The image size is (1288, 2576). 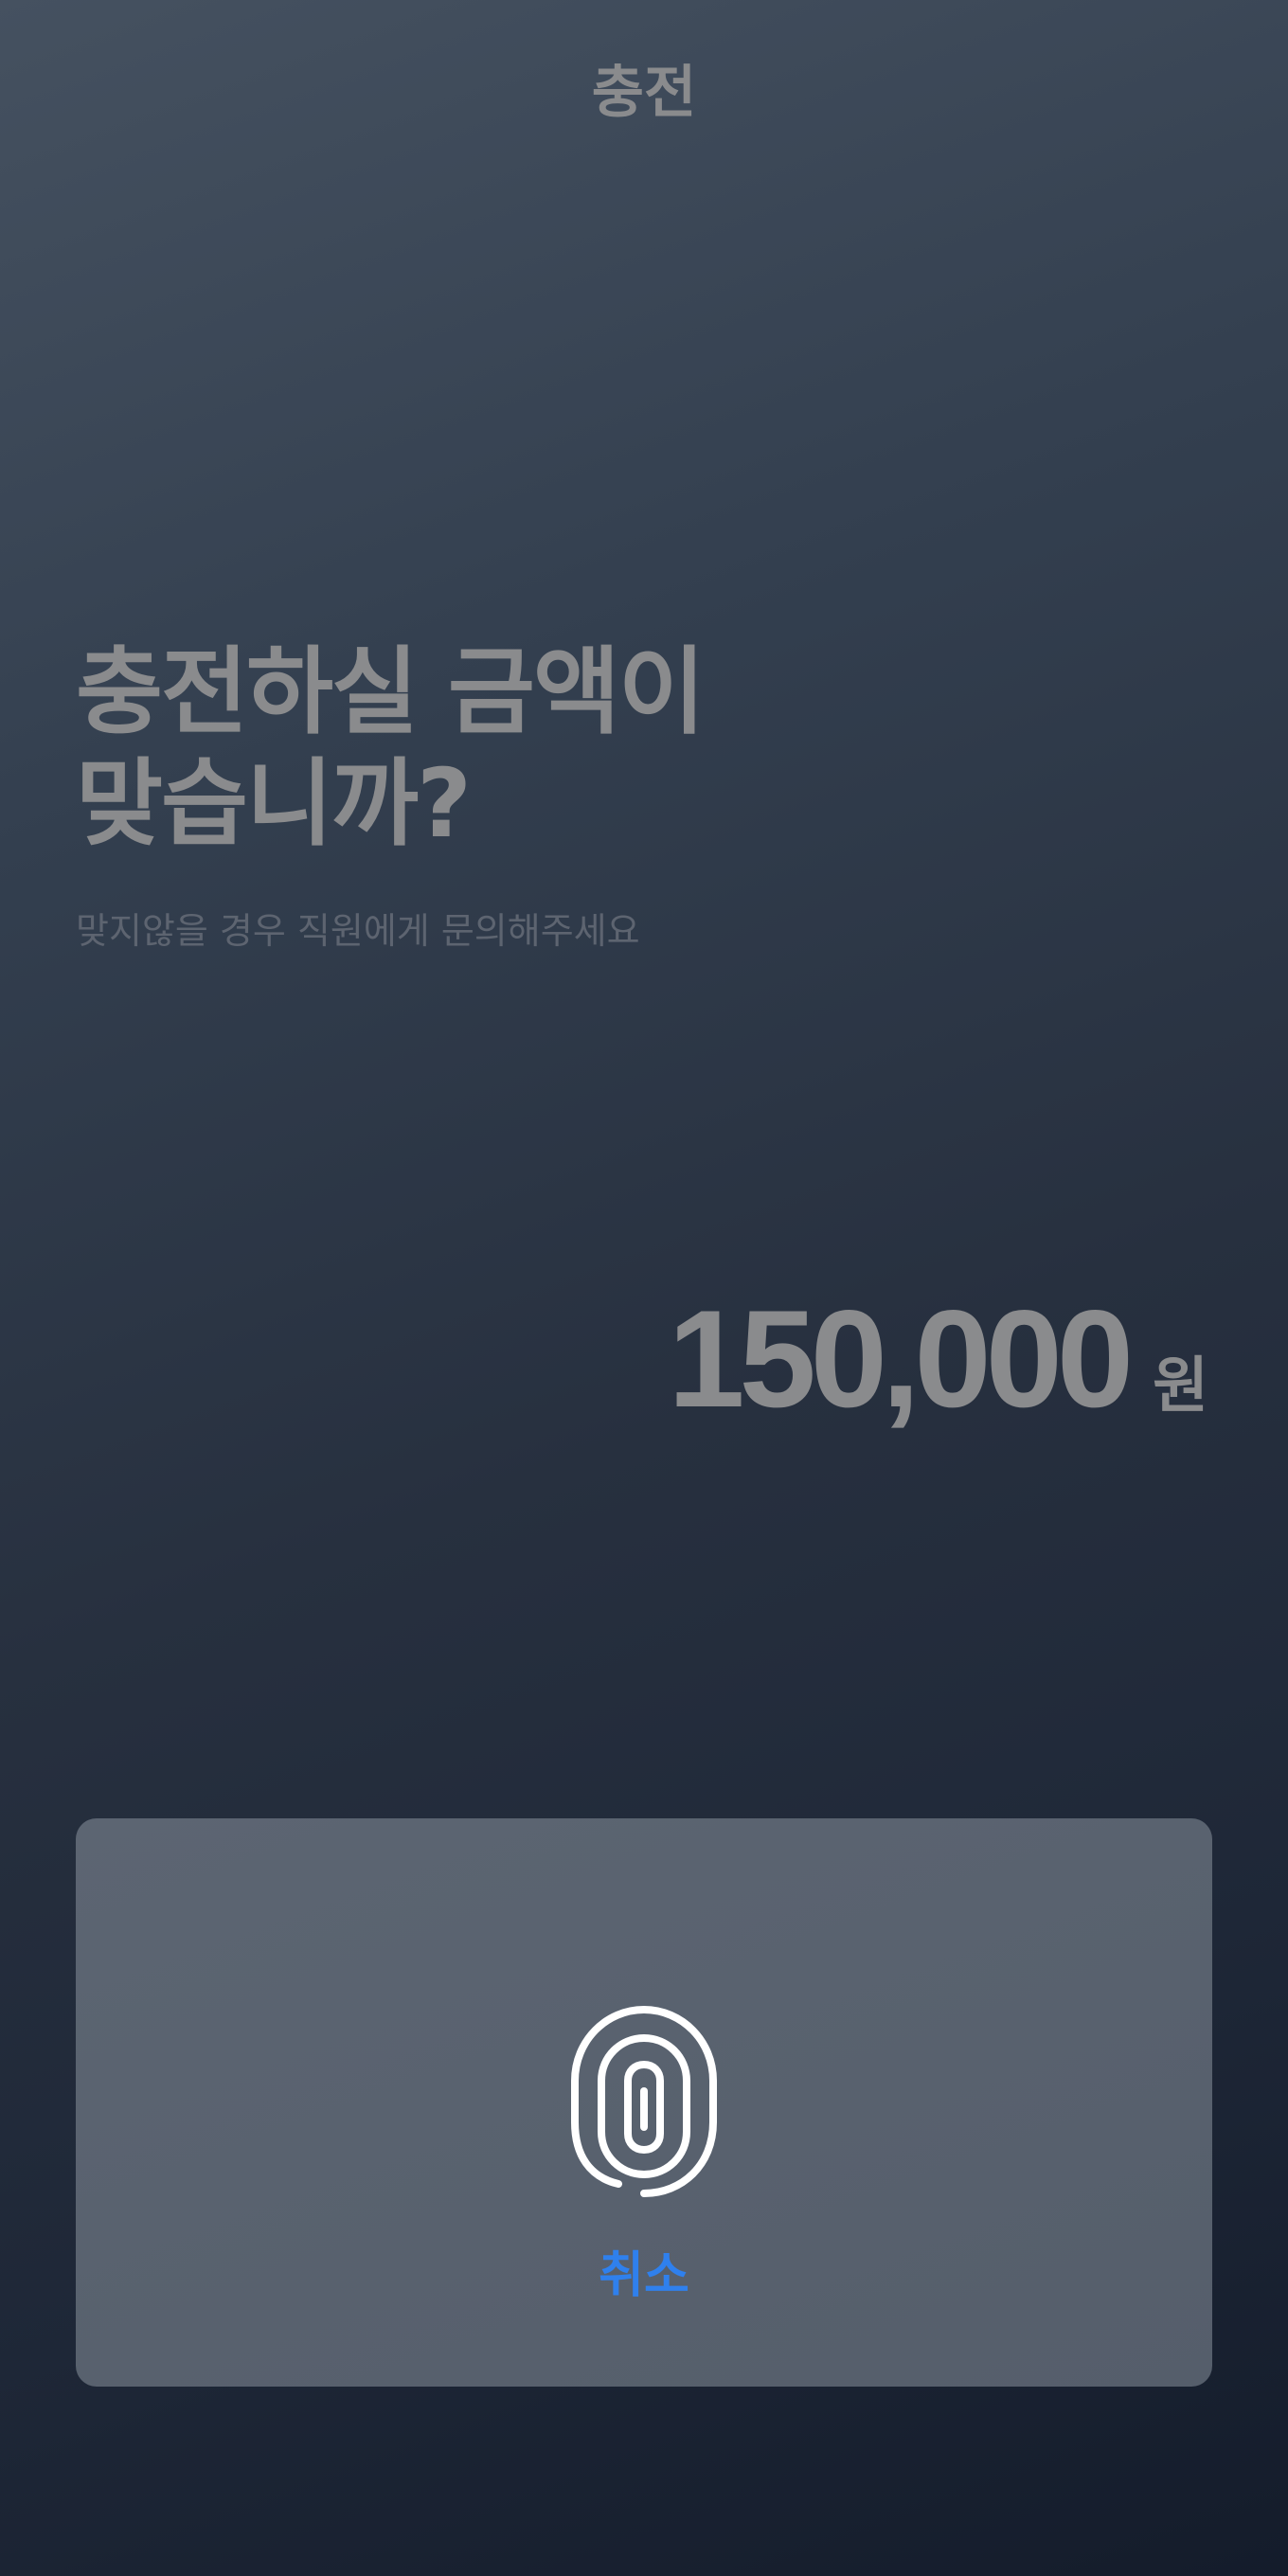 What do you see at coordinates (901, 1358) in the screenshot?
I see `amount-value: 150,000` at bounding box center [901, 1358].